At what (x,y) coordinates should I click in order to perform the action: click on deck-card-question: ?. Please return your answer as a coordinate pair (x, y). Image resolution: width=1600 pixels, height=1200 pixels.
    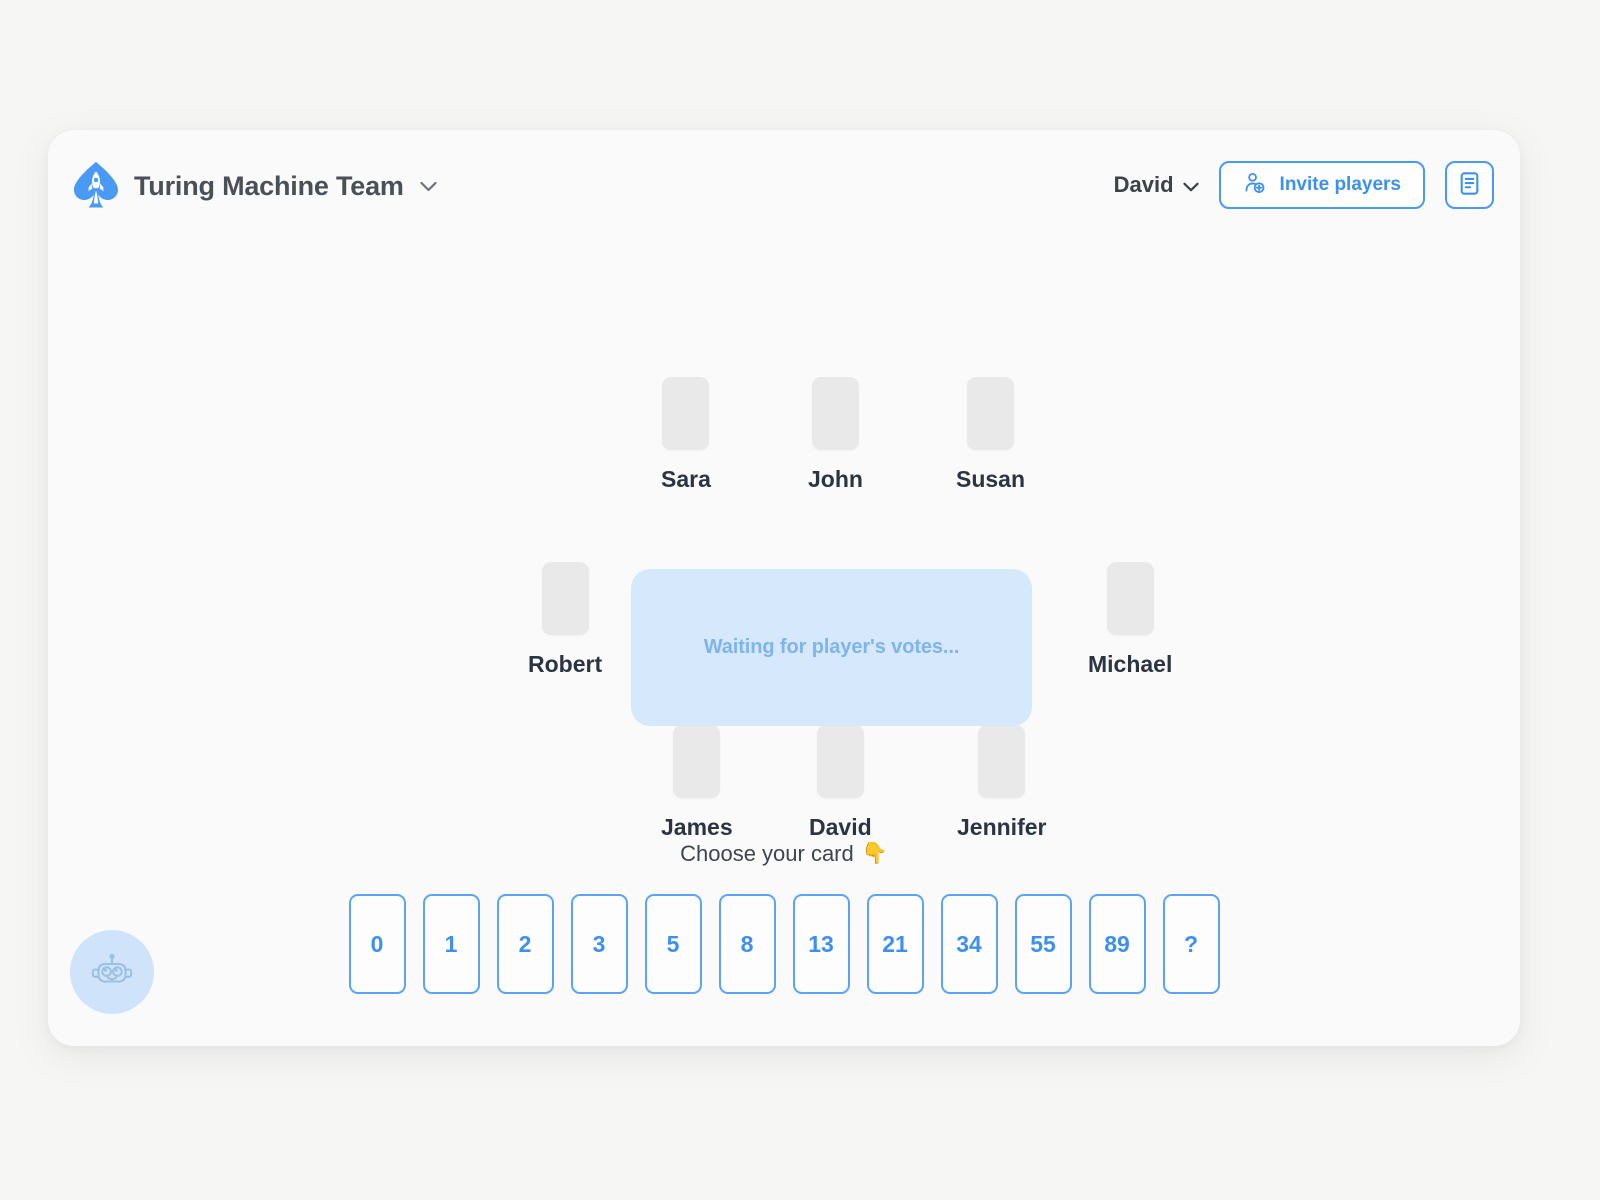
    Looking at the image, I should click on (1191, 944).